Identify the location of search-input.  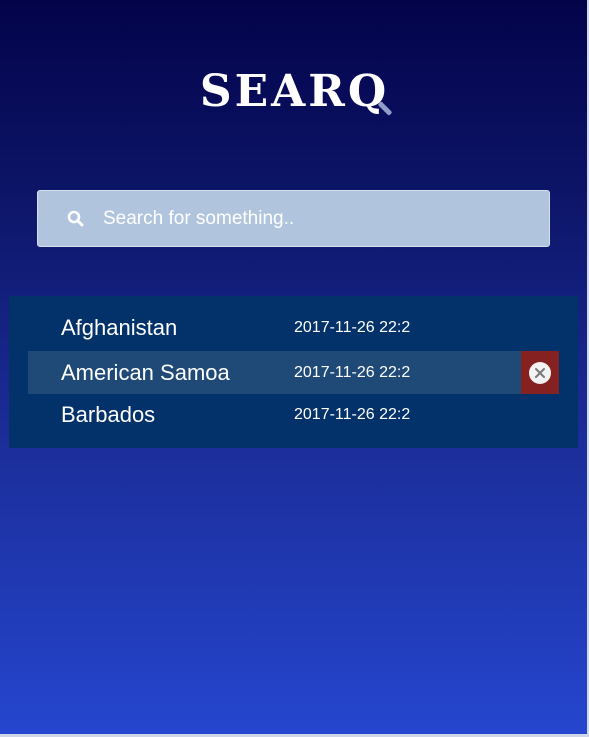
(326, 218).